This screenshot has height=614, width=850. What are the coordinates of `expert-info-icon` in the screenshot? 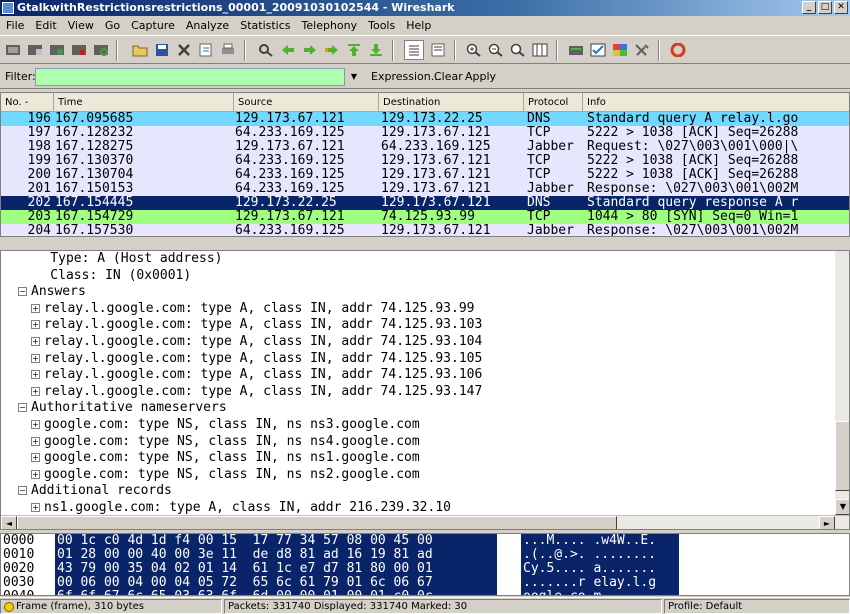 It's located at (9, 607).